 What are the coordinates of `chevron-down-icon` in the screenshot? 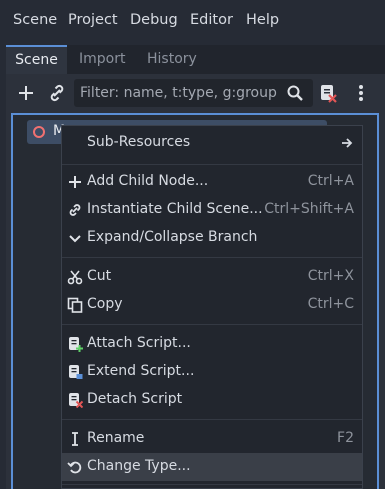 It's located at (75, 239).